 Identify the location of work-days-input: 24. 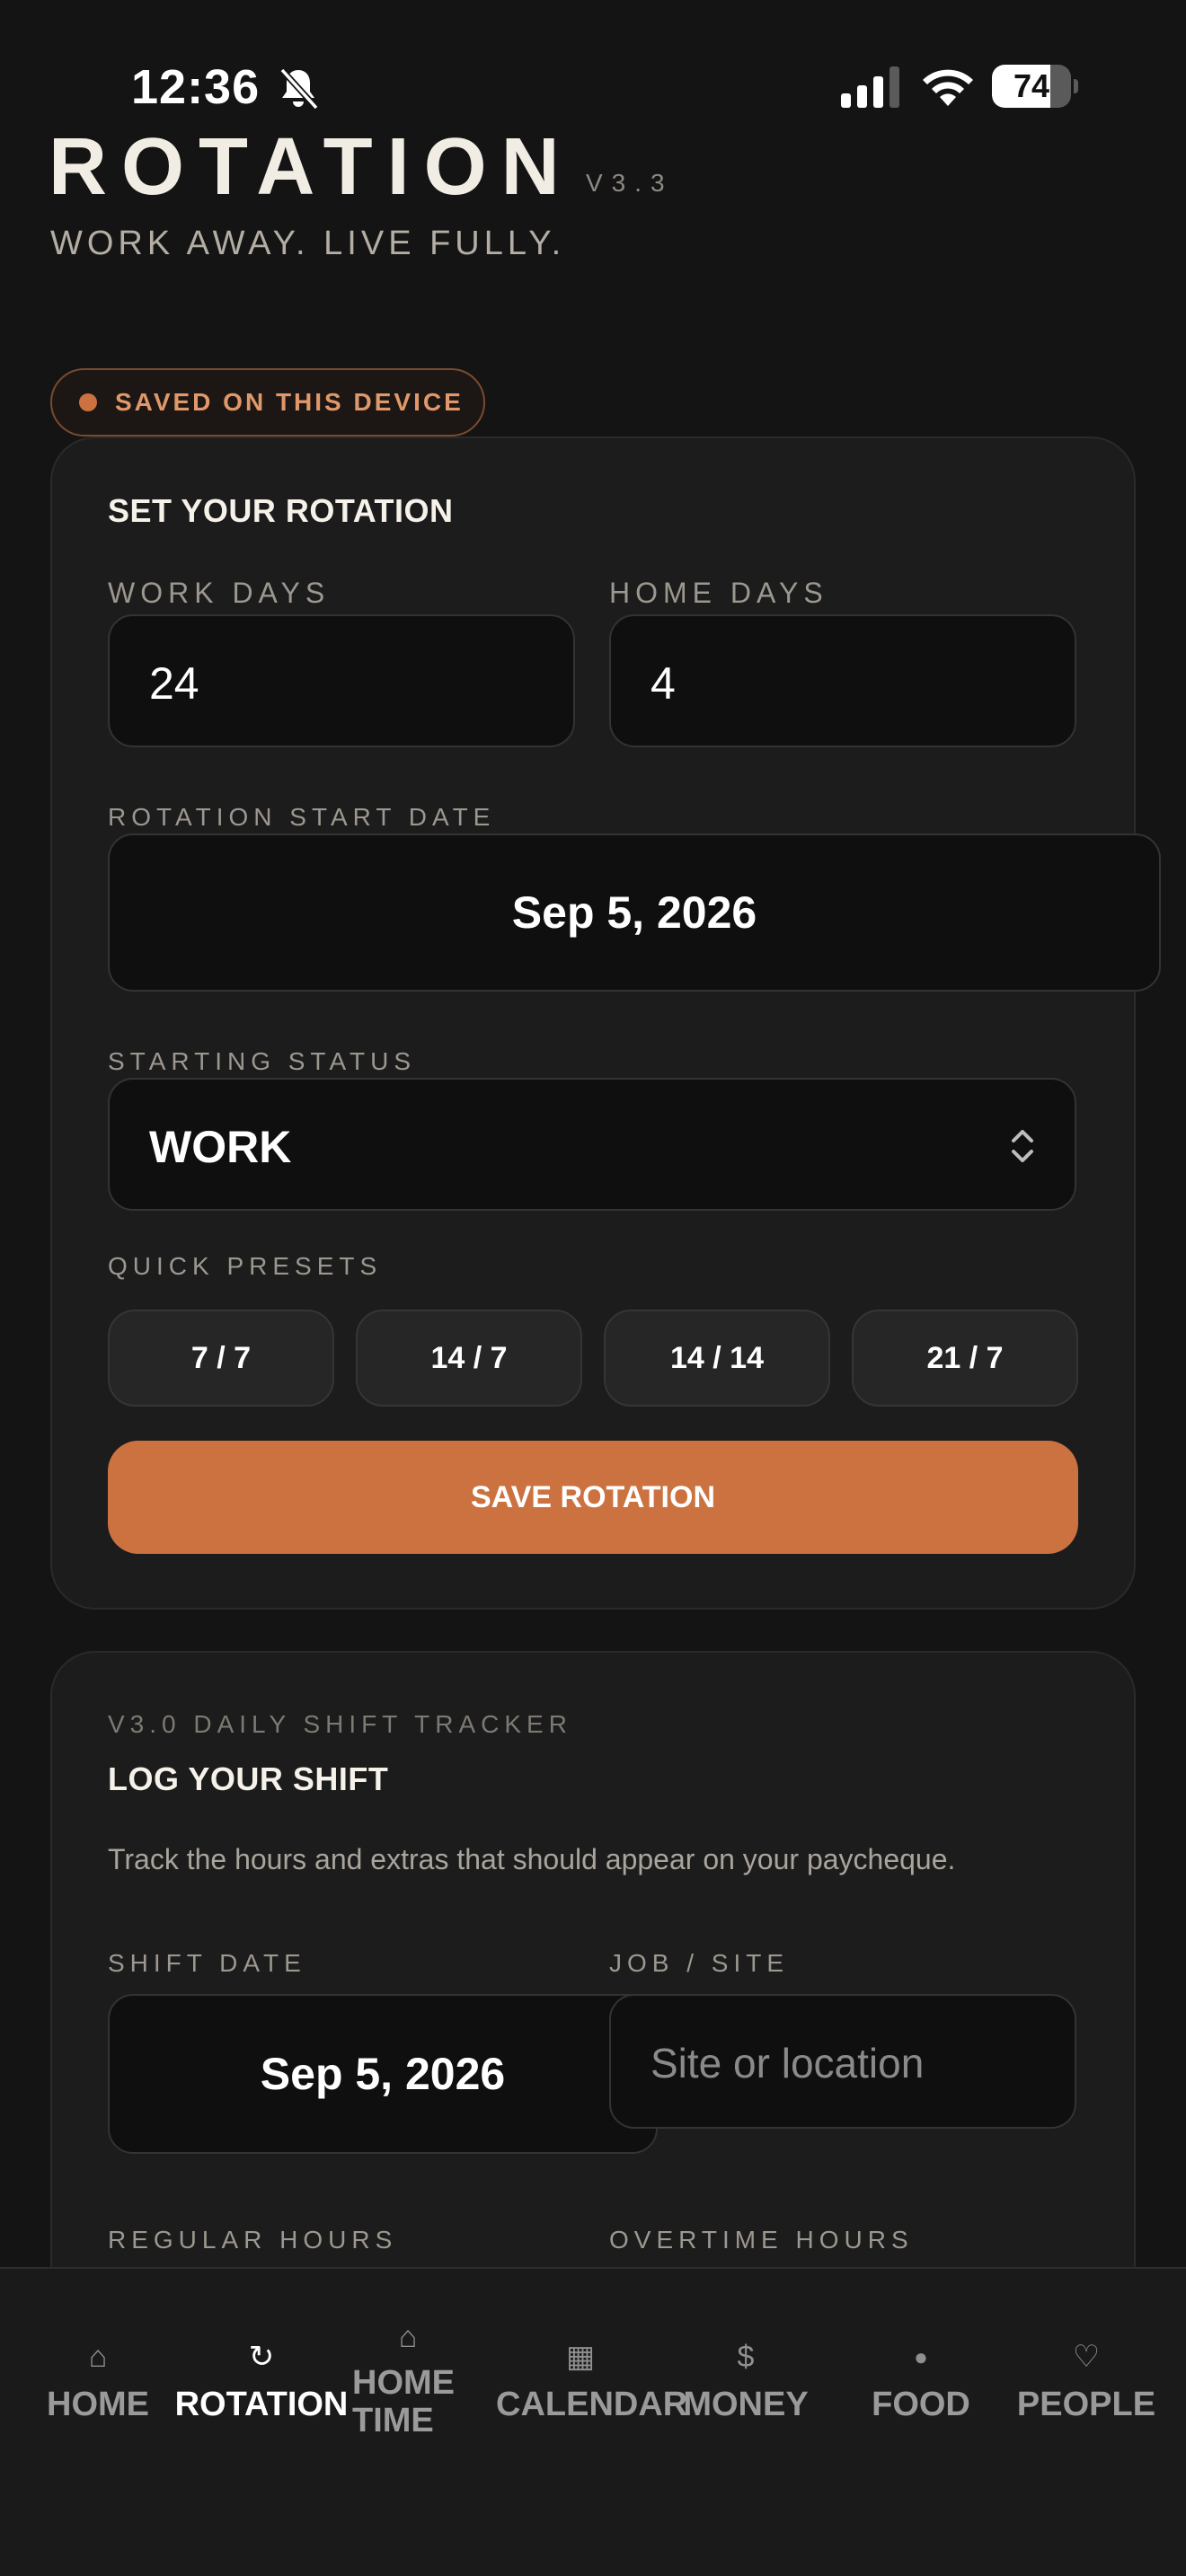
(341, 680).